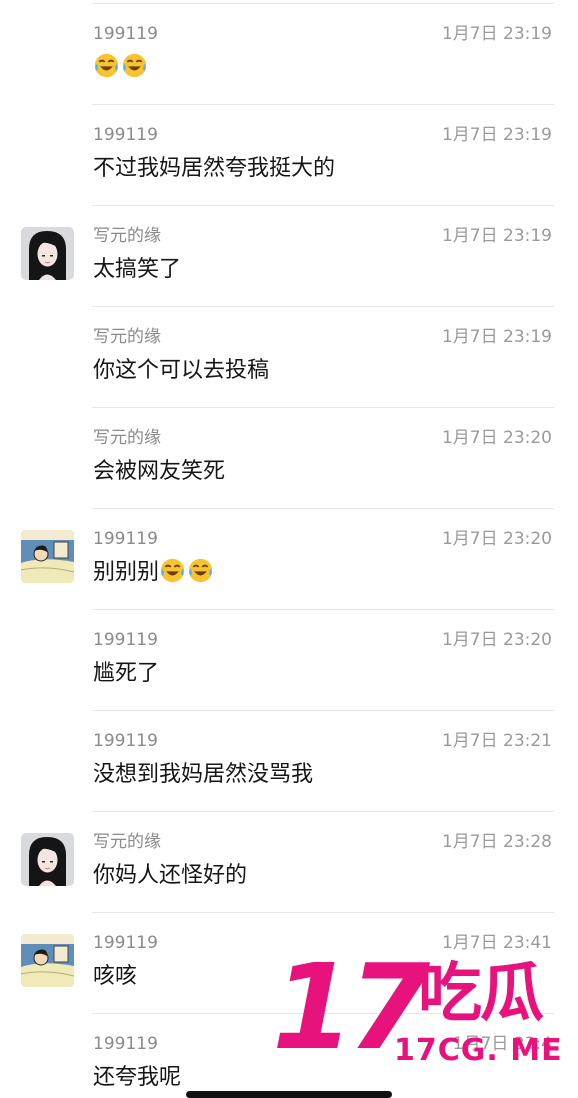  What do you see at coordinates (496, 943) in the screenshot?
I see `message-time: 1月7日 23:41` at bounding box center [496, 943].